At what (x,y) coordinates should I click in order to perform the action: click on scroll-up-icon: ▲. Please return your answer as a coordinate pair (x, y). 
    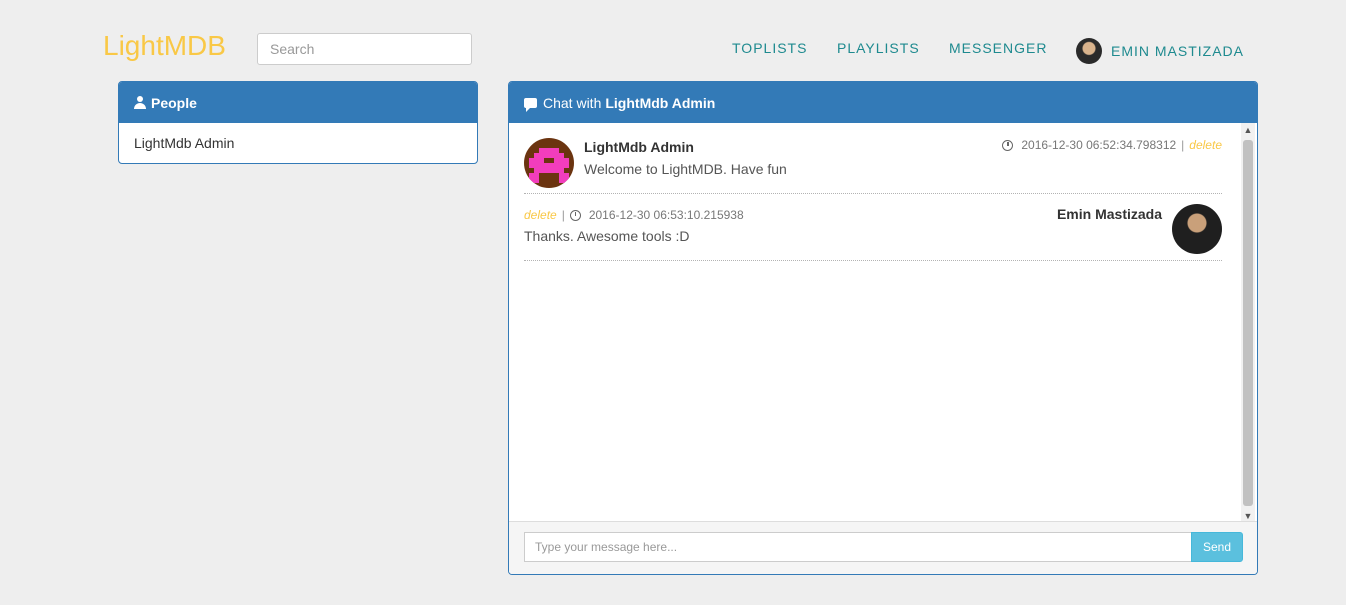
    Looking at the image, I should click on (1248, 130).